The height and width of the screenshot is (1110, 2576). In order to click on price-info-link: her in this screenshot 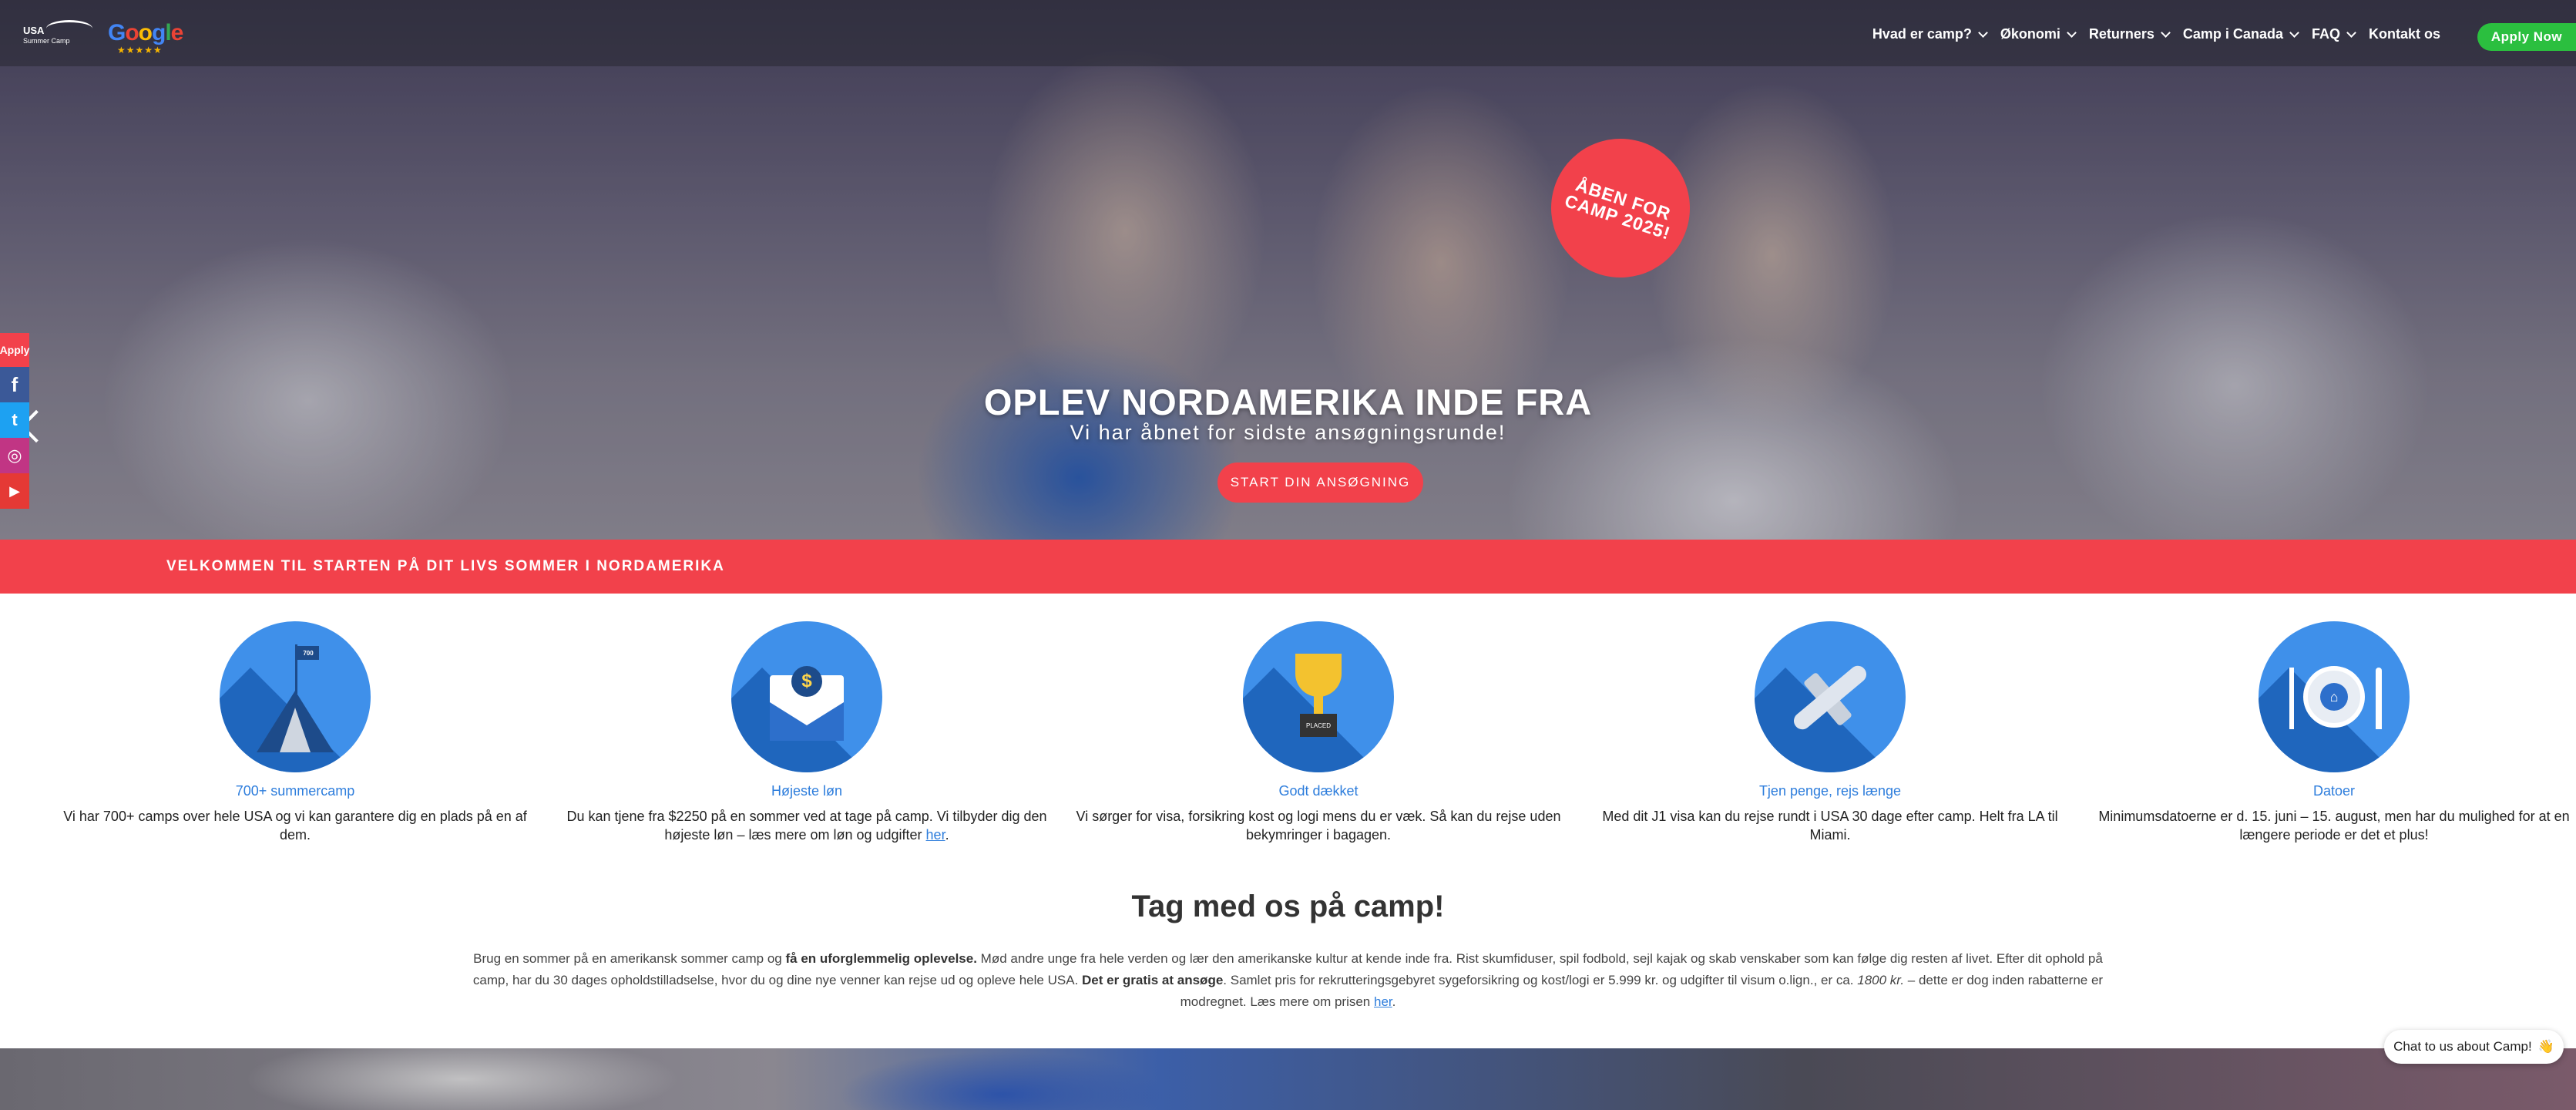, I will do `click(1383, 1002)`.